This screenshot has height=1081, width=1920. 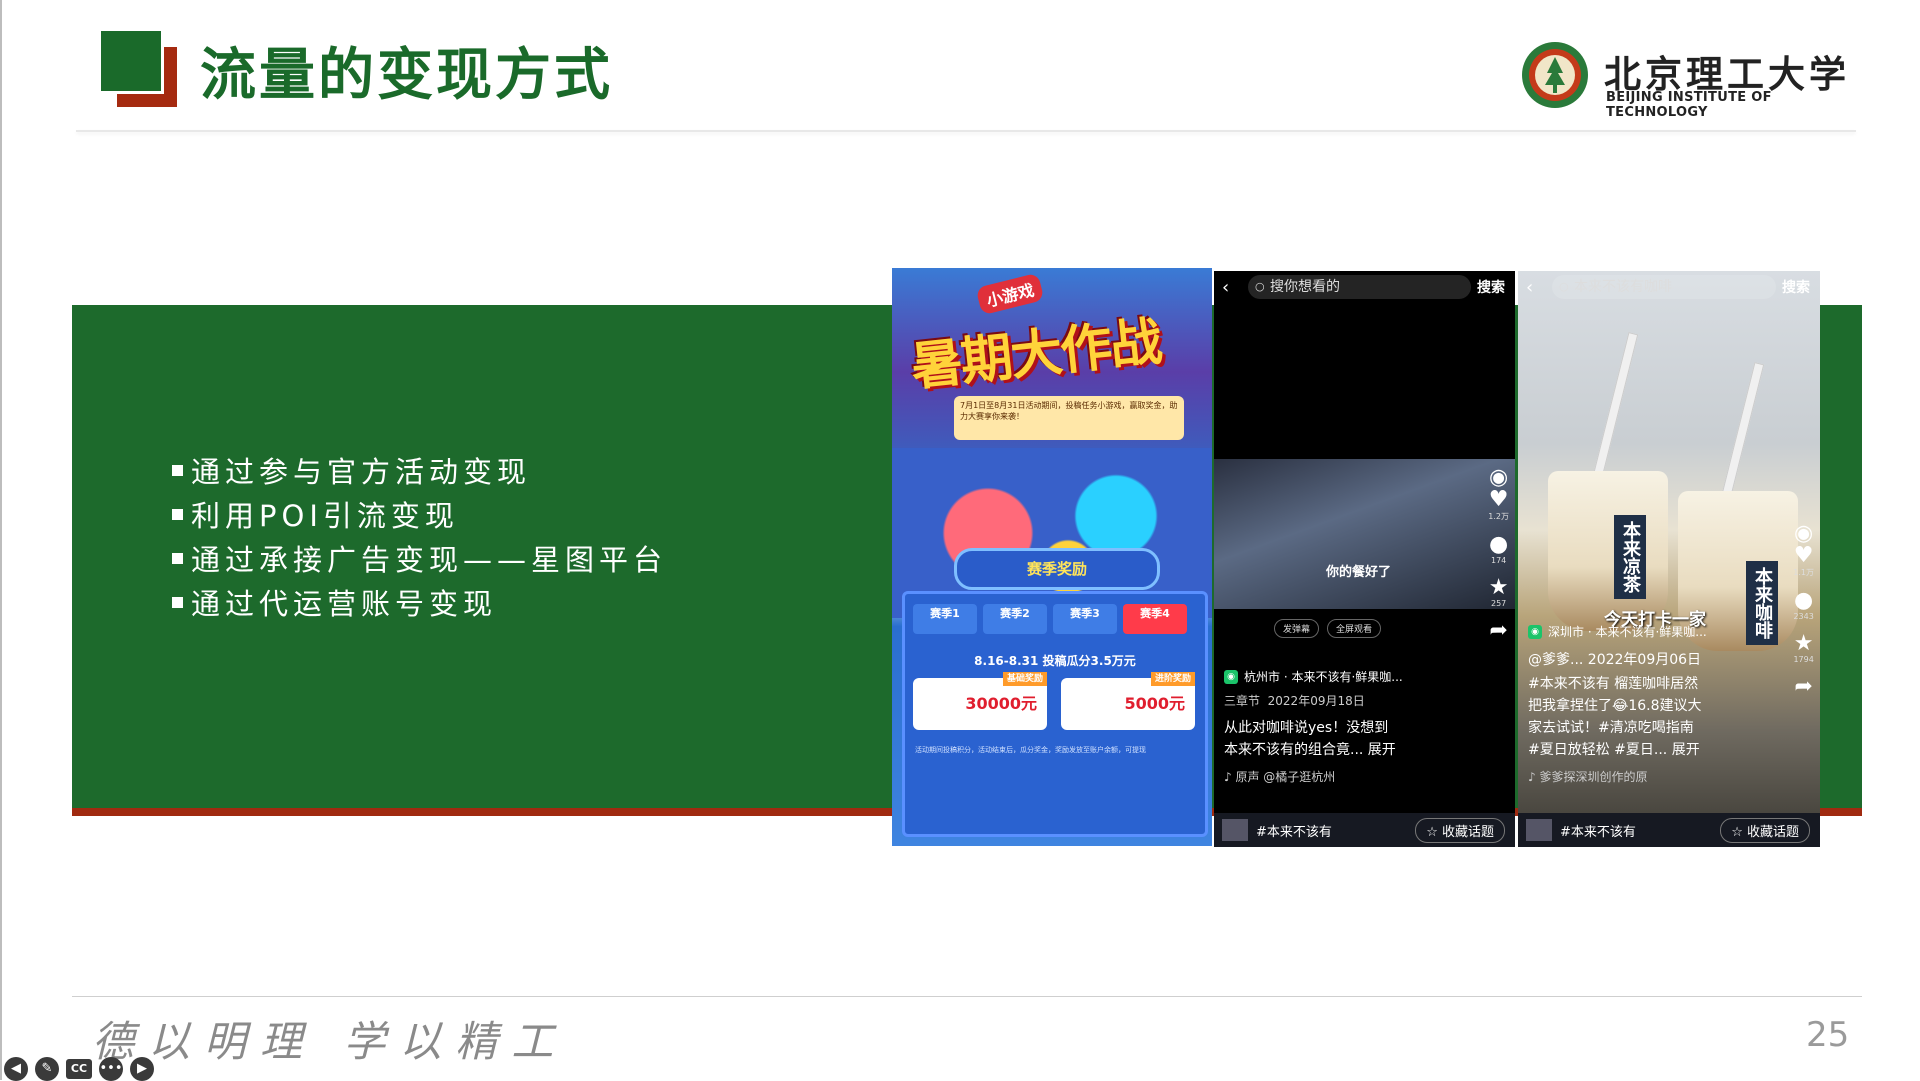 What do you see at coordinates (1310, 749) in the screenshot?
I see `caption-line: 本来不该有的组合竟... 展开` at bounding box center [1310, 749].